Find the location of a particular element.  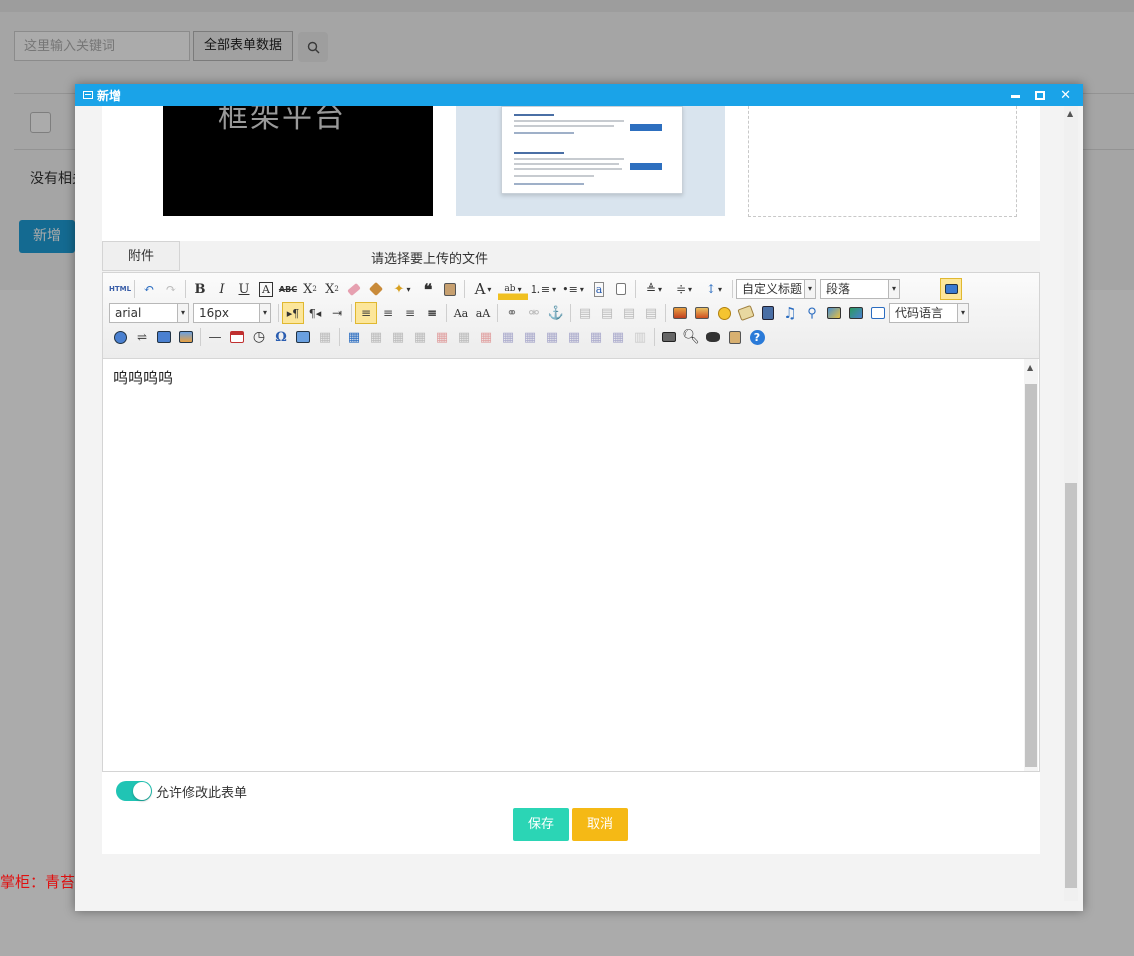

split-rows-icon: ▦ is located at coordinates (596, 337).